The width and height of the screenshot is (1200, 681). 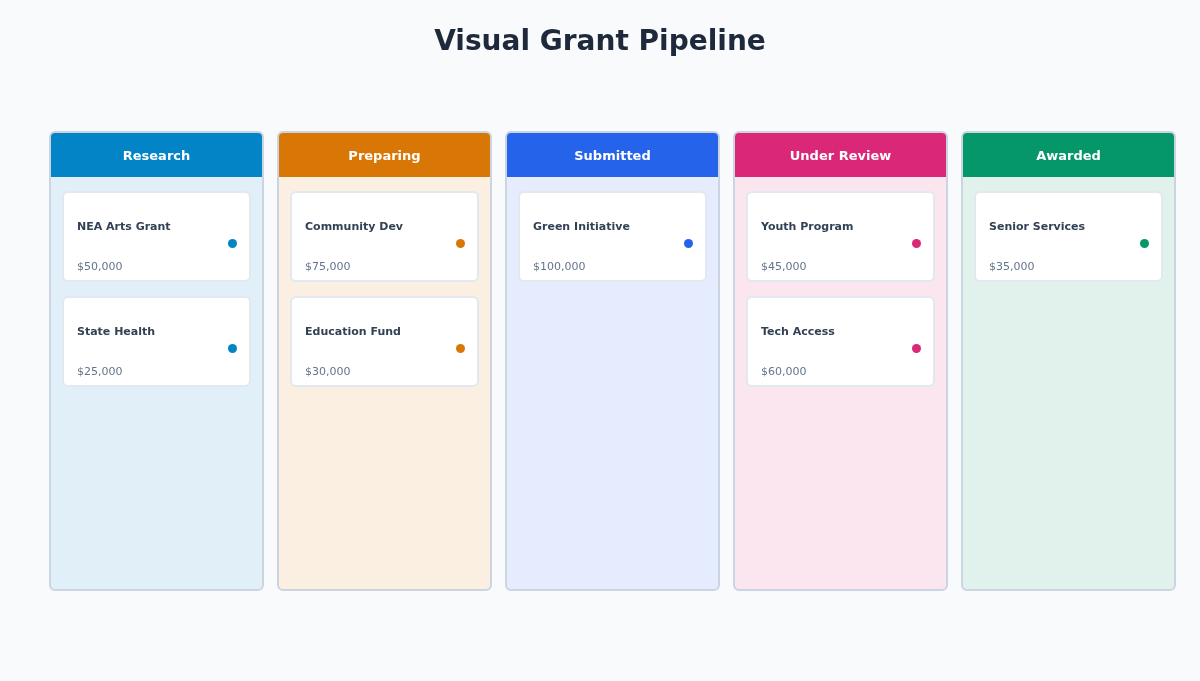 I want to click on grant-name: Education Fund, so click(x=353, y=332).